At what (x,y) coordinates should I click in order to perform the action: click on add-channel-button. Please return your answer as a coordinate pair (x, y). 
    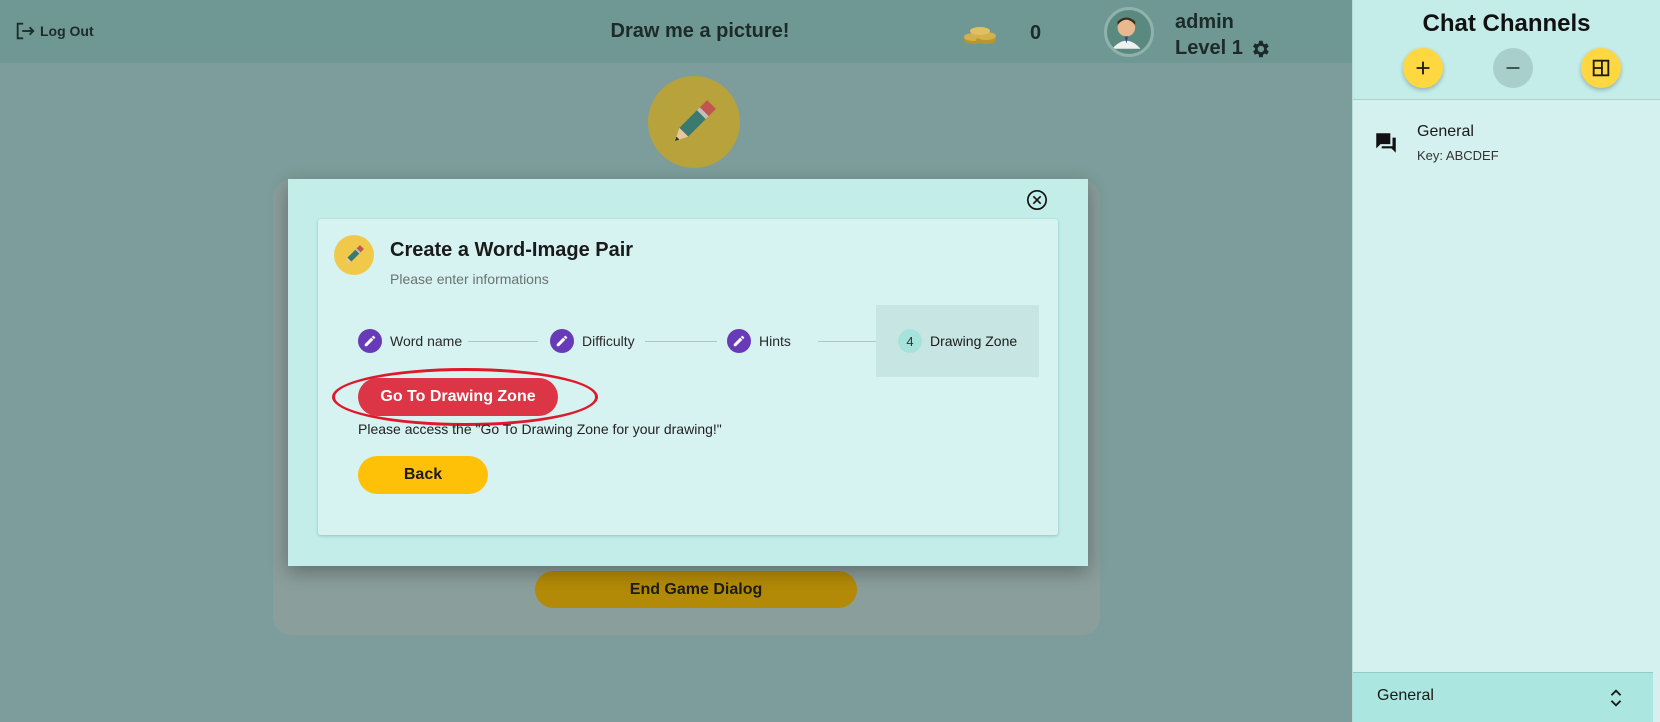
    Looking at the image, I should click on (1423, 68).